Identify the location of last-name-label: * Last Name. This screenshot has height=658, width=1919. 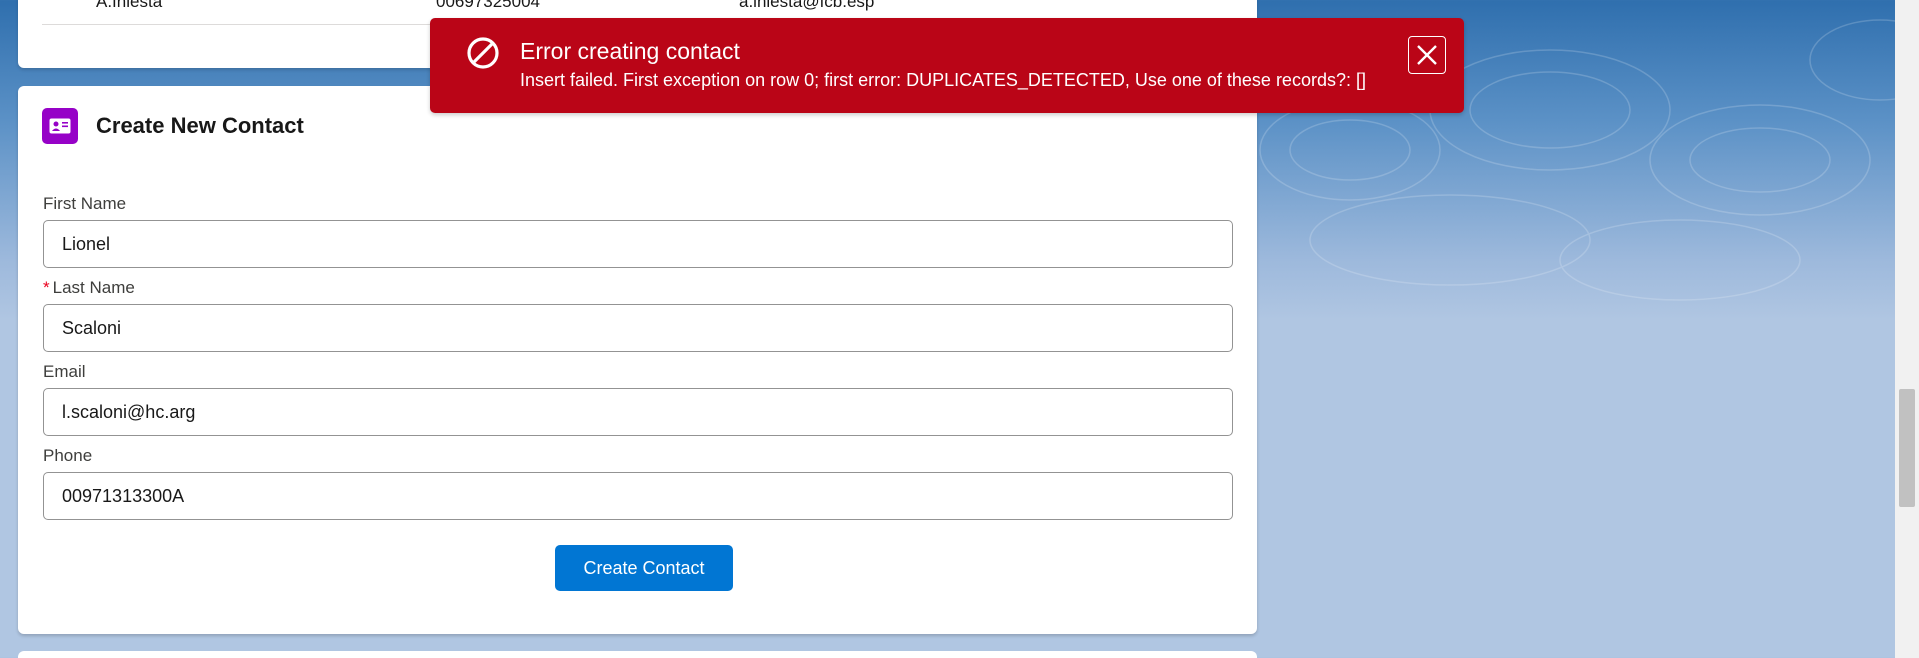
(89, 288).